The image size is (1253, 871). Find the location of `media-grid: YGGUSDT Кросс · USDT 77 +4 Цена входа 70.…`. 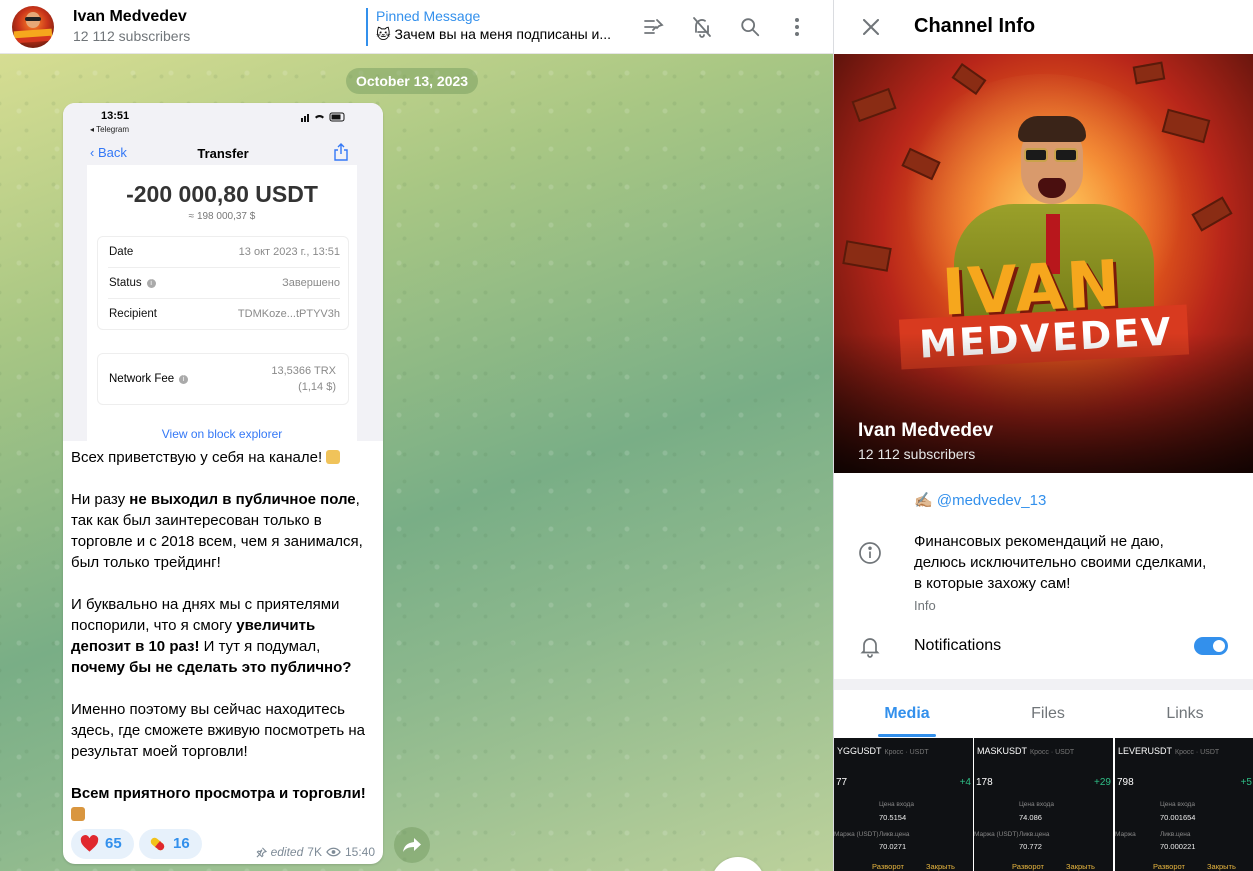

media-grid: YGGUSDT Кросс · USDT 77 +4 Цена входа 70.… is located at coordinates (1043, 804).